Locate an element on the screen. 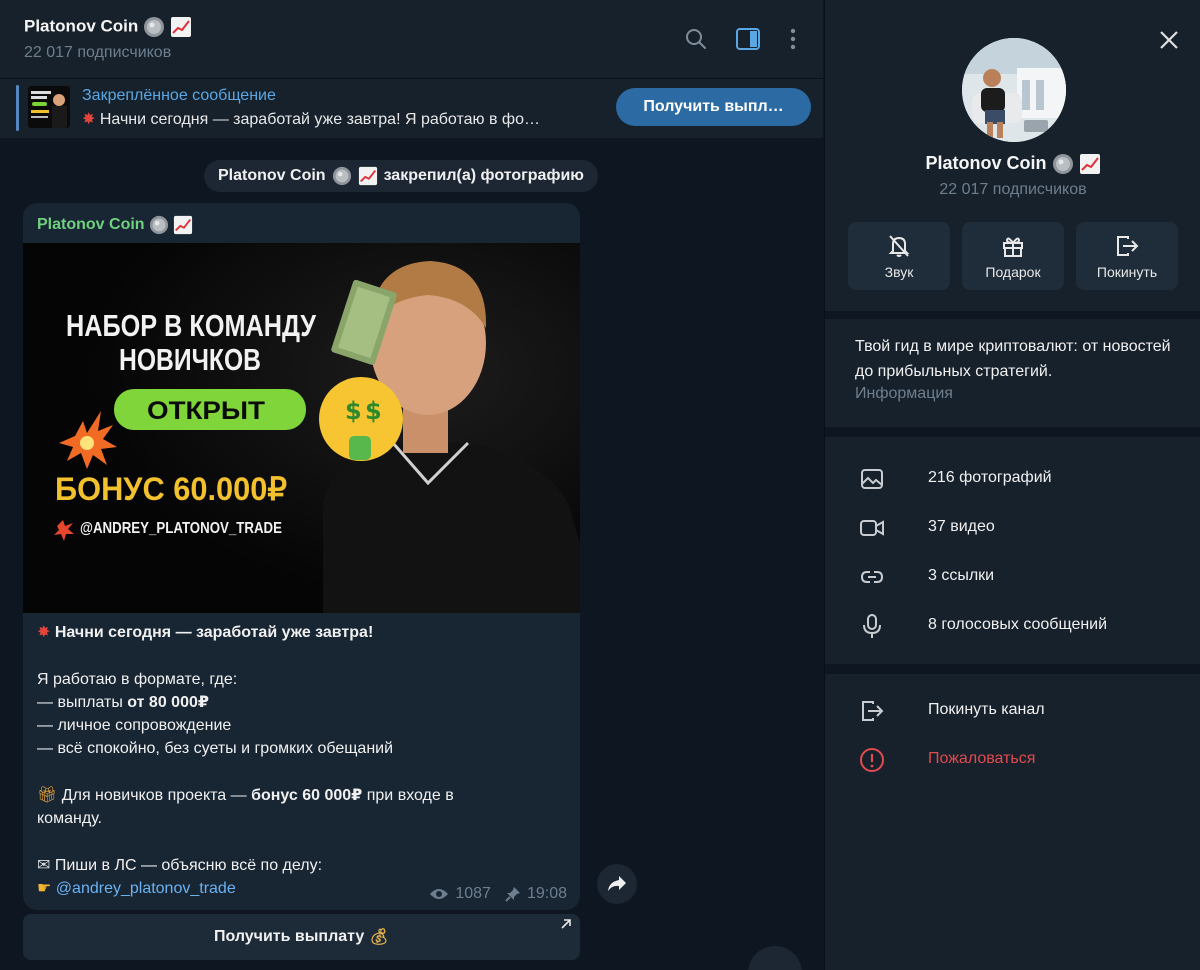 This screenshot has width=1200, height=970. media-row-links: 3 ссылки is located at coordinates (1012, 577).